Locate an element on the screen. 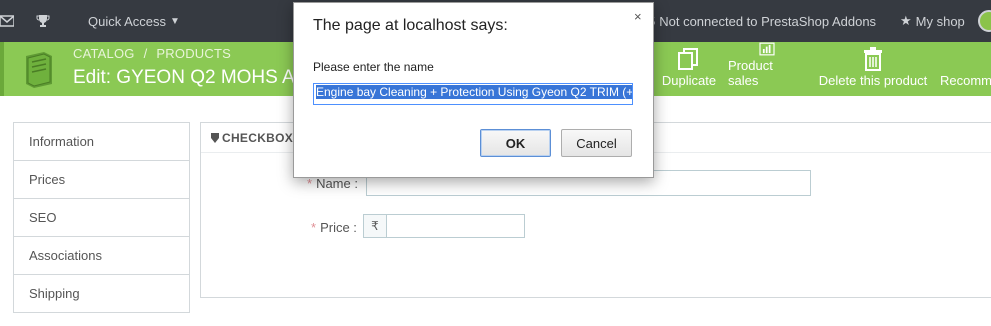 This screenshot has height=326, width=991. breadcrumb: CATALOG / PRODUCTS is located at coordinates (152, 53).